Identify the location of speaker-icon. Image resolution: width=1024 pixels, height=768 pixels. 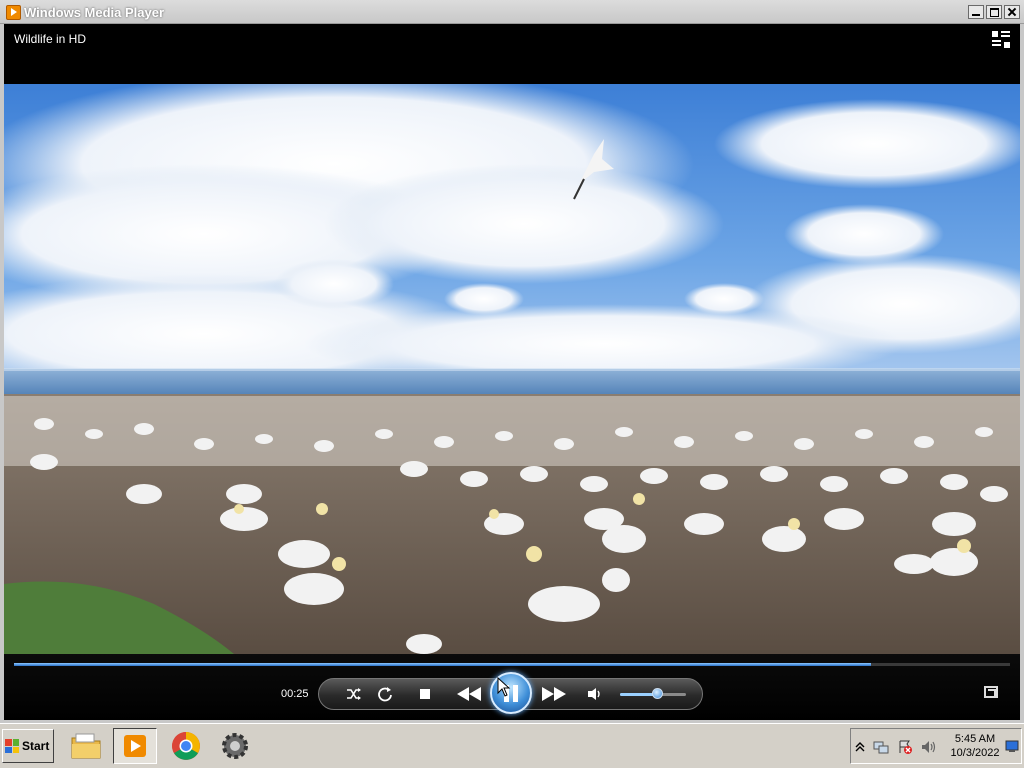
(595, 694).